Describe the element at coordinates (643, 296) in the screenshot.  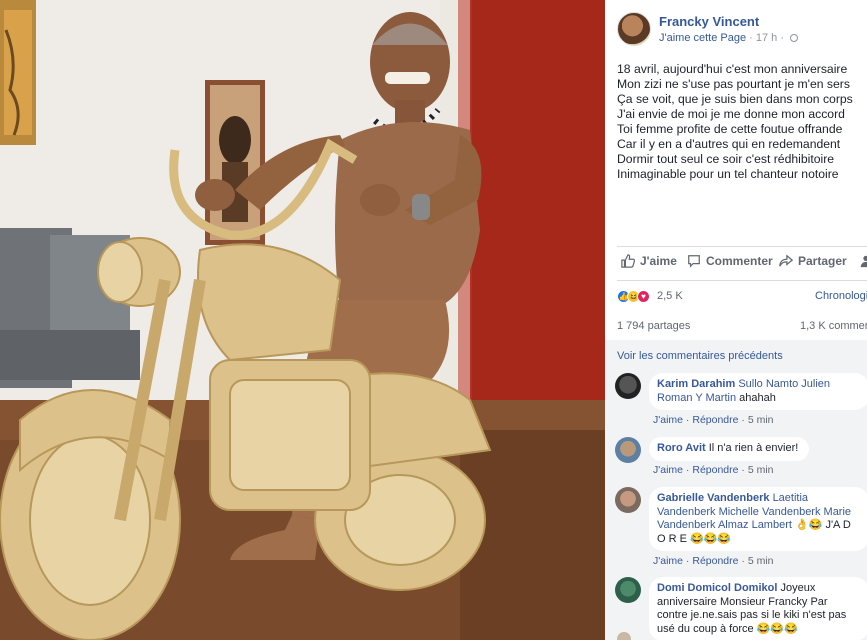
I see `love-reaction-icon: ♥` at that location.